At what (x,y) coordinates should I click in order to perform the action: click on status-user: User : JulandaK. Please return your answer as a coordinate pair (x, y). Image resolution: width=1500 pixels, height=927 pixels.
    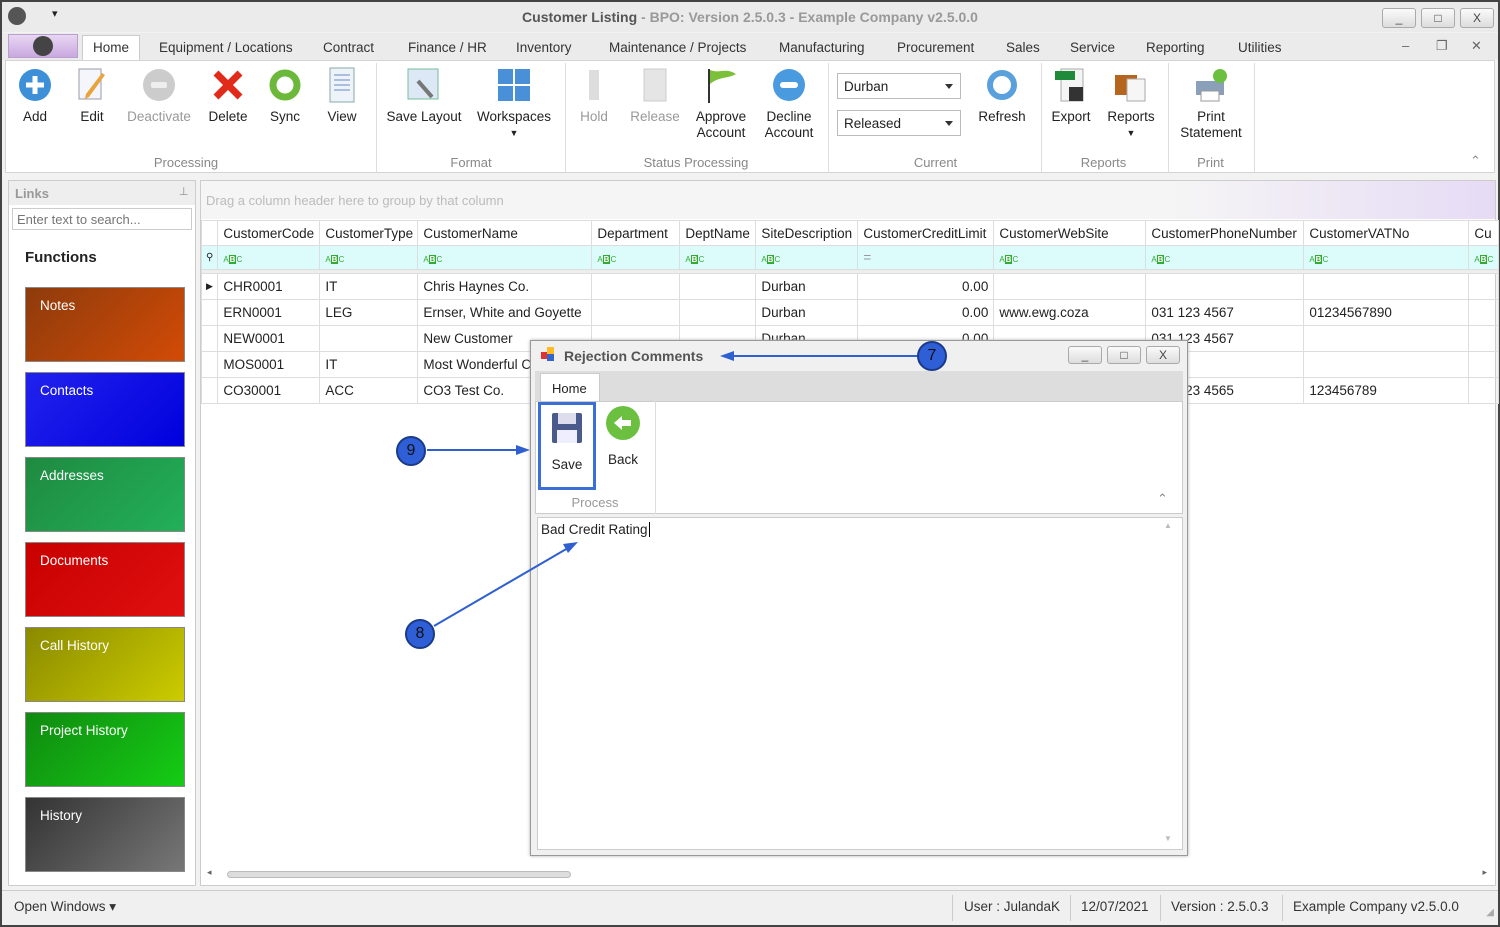
    Looking at the image, I should click on (1012, 906).